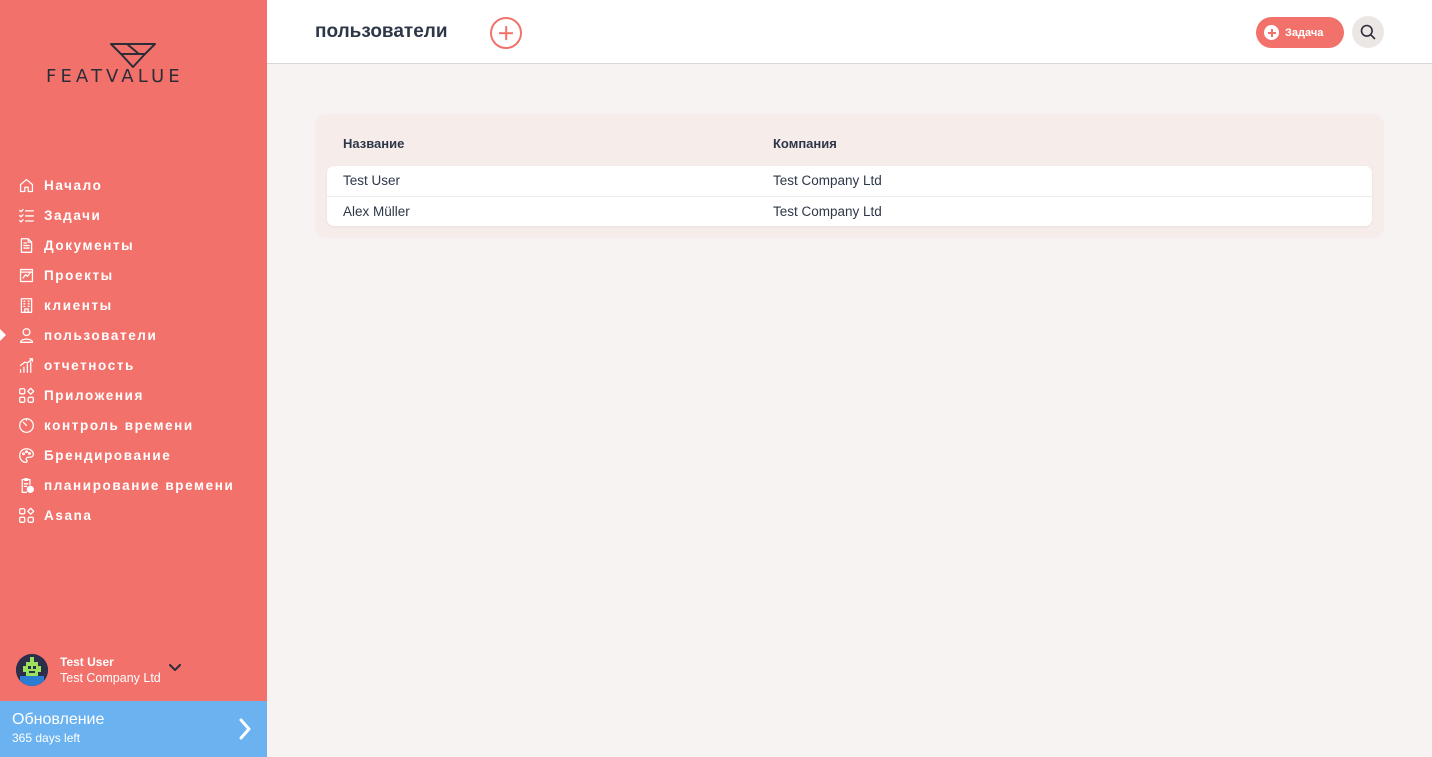  Describe the element at coordinates (26, 245) in the screenshot. I see `document-icon` at that location.